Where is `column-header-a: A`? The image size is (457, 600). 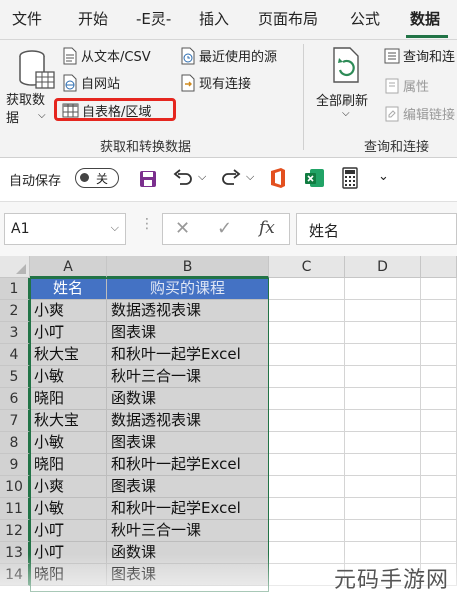 column-header-a: A is located at coordinates (68, 267).